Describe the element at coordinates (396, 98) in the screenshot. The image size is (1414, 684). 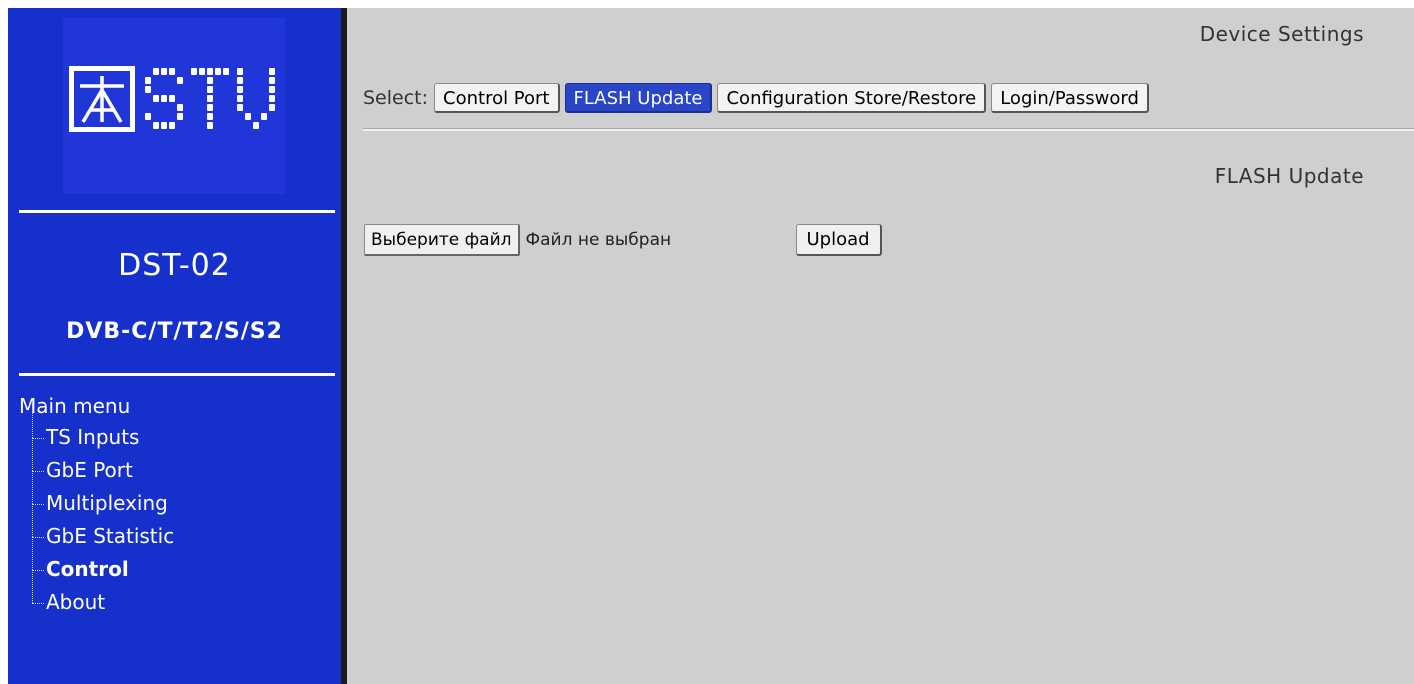
I see `select-label: Select:` at that location.